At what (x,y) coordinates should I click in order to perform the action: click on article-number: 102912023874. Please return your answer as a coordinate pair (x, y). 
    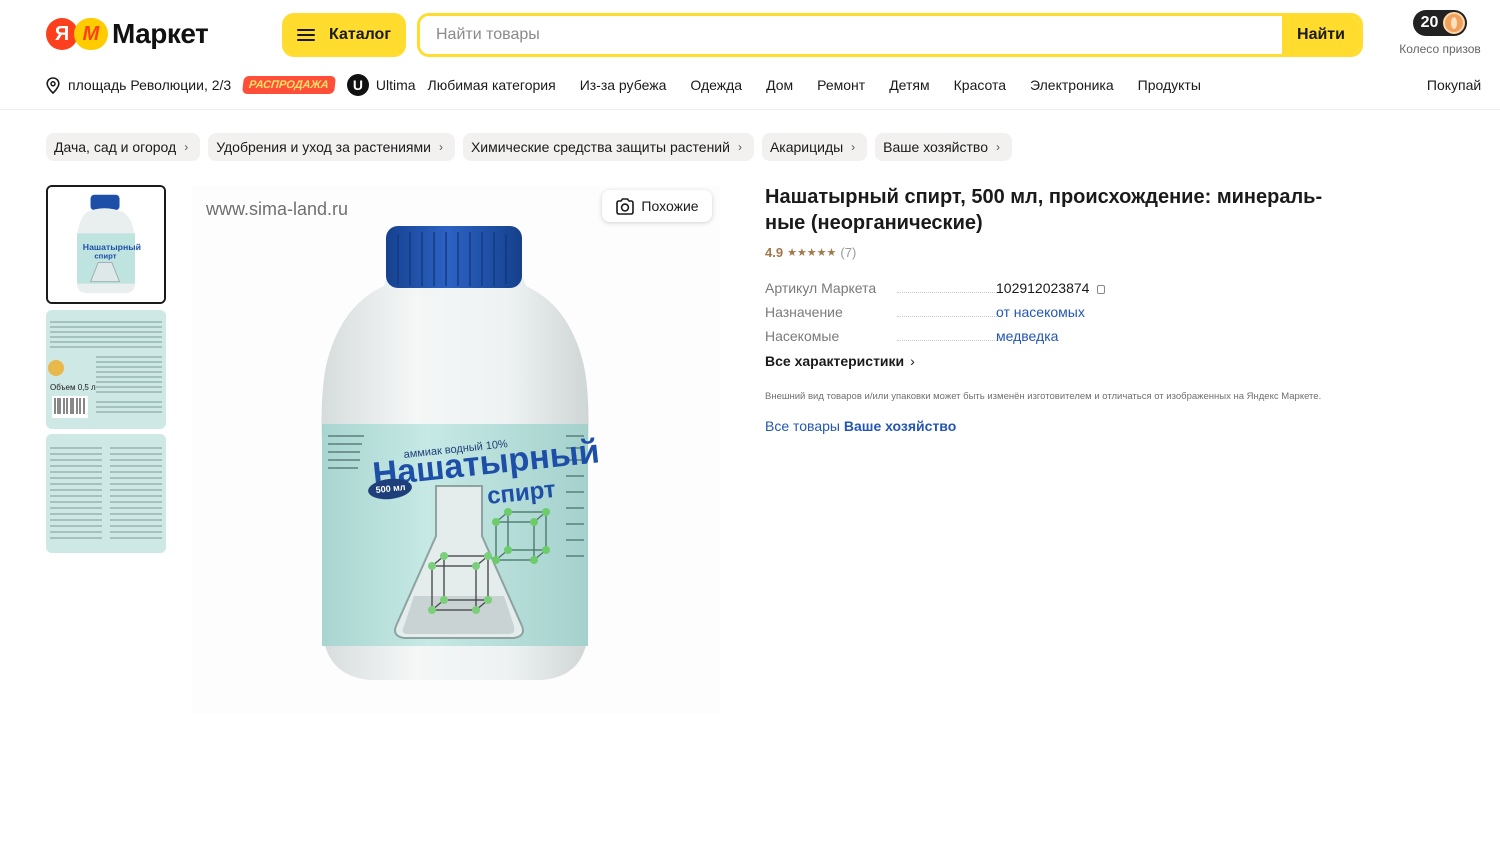
    Looking at the image, I should click on (1051, 288).